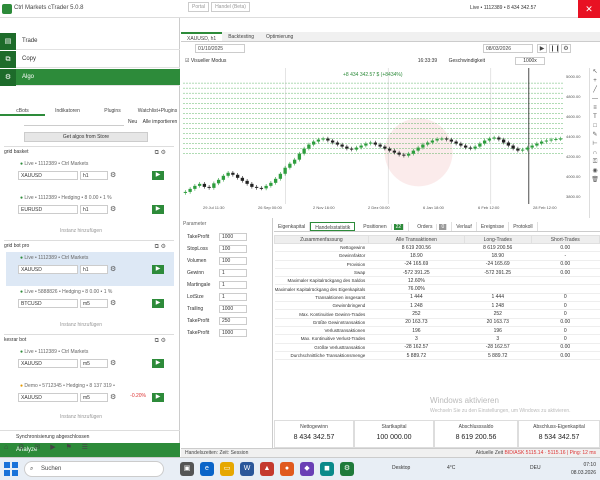 The height and width of the screenshot is (480, 600). Describe the element at coordinates (451, 468) in the screenshot. I see `weather-temp: 4°C` at that location.